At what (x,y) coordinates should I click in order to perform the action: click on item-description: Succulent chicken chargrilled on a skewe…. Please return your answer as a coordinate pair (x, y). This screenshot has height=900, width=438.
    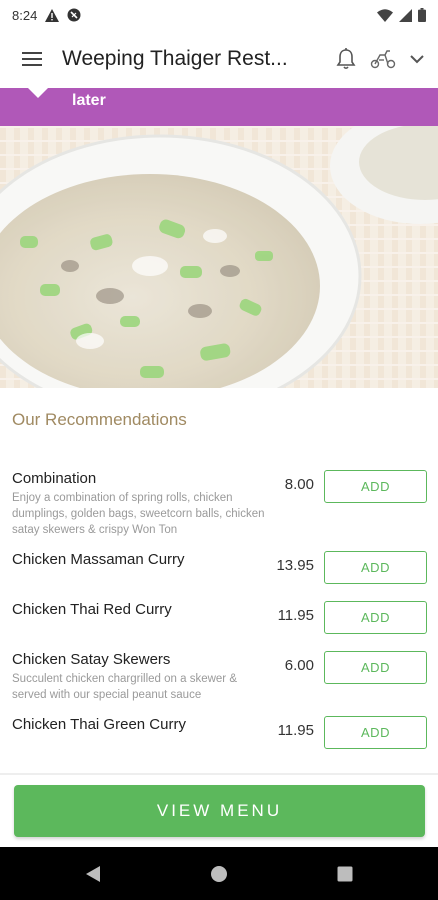
    Looking at the image, I should click on (125, 687).